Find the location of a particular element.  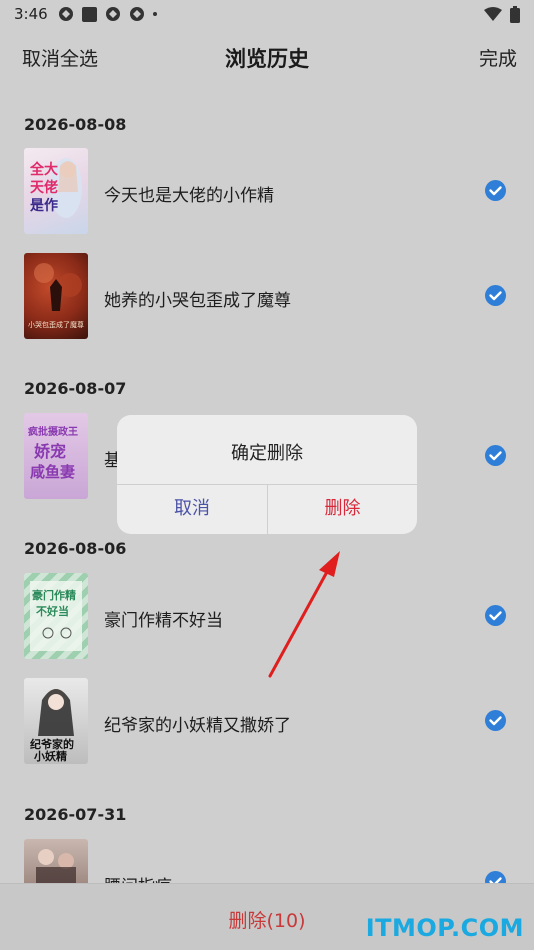

status-right is located at coordinates (502, 14).